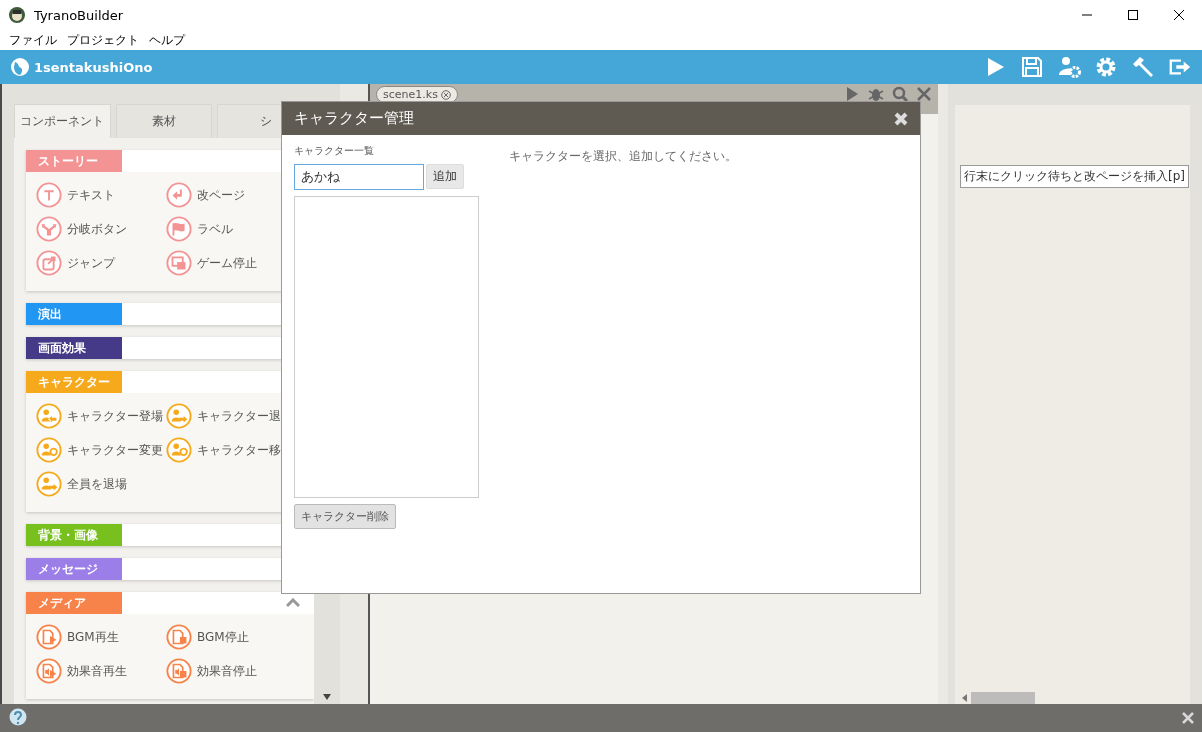 Image resolution: width=1202 pixels, height=732 pixels. What do you see at coordinates (74, 348) in the screenshot?
I see `section-title: 画面効果` at bounding box center [74, 348].